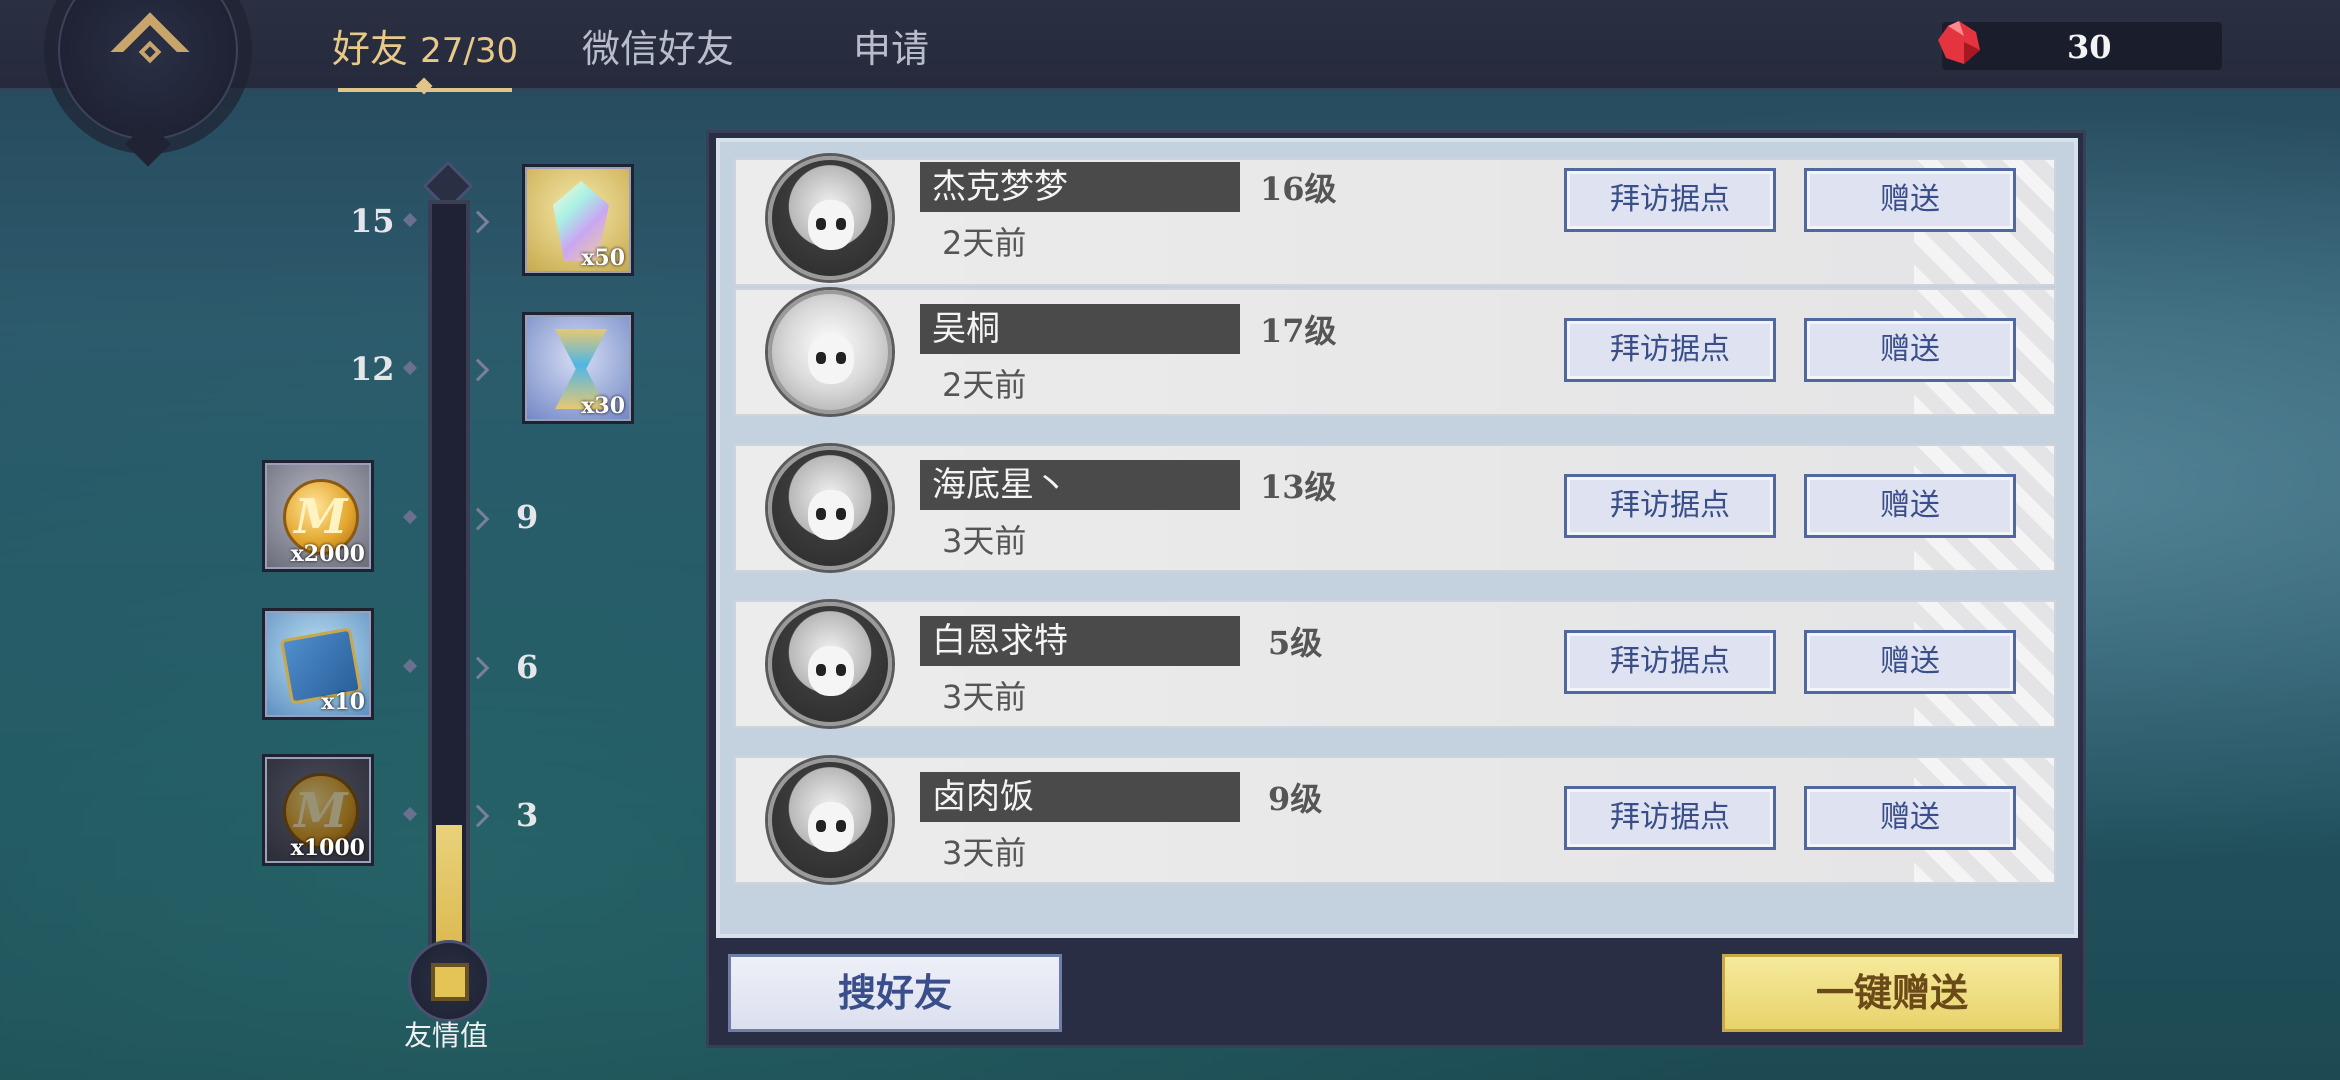  Describe the element at coordinates (1395, 352) in the screenshot. I see `friend-row: 吴桐 17级 2天前 拜访据点 赠送` at that location.